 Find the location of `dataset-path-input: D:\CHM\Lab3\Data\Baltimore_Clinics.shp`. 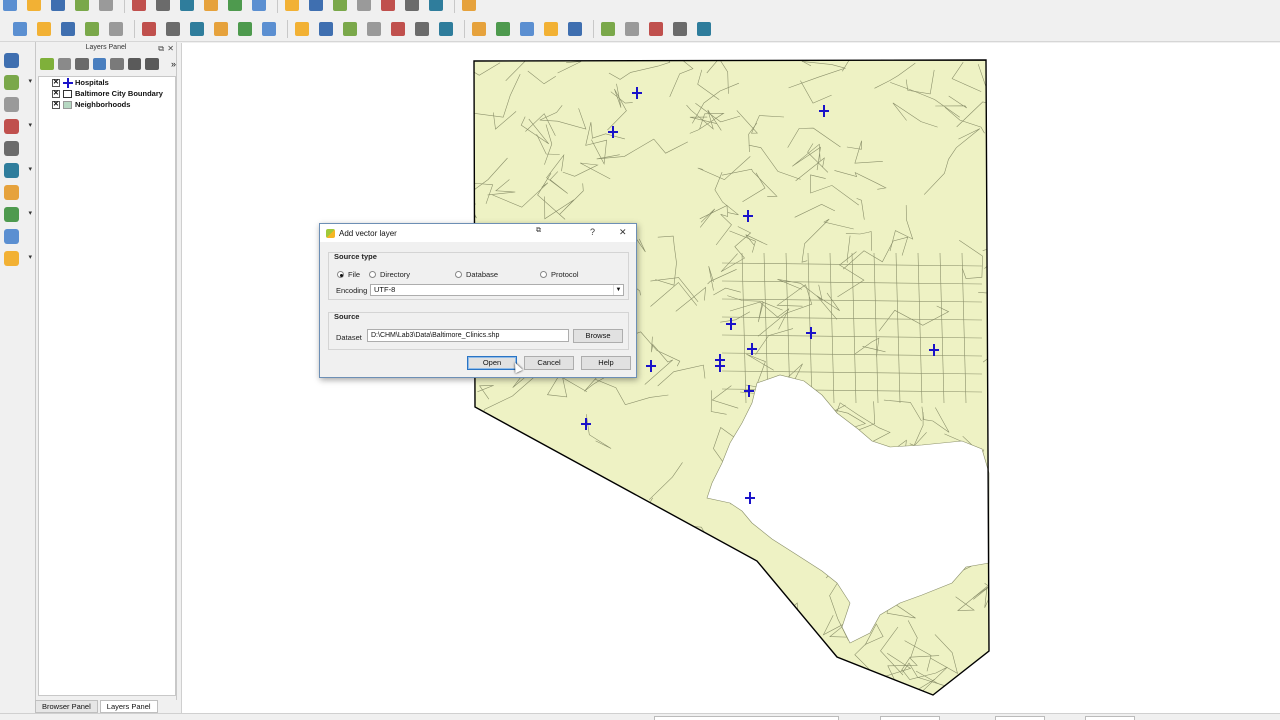

dataset-path-input: D:\CHM\Lab3\Data\Baltimore_Clinics.shp is located at coordinates (468, 335).